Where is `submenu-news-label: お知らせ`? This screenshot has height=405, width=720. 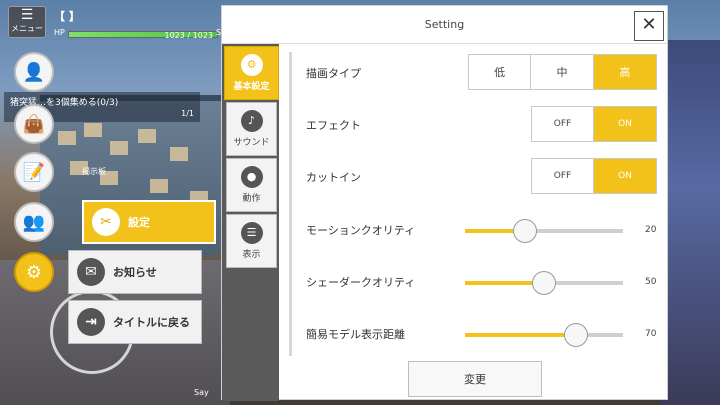 submenu-news-label: お知らせ is located at coordinates (135, 272).